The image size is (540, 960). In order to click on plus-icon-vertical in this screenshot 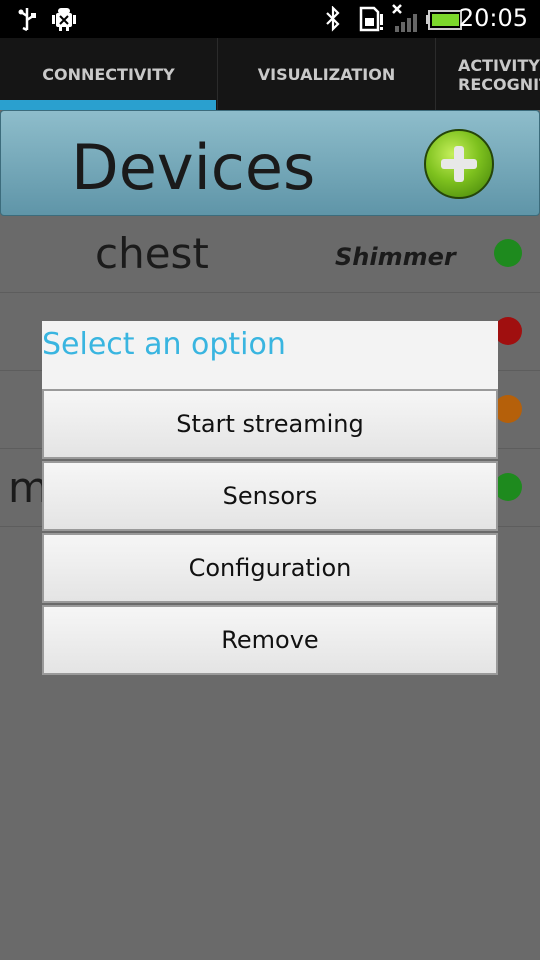, I will do `click(459, 164)`.